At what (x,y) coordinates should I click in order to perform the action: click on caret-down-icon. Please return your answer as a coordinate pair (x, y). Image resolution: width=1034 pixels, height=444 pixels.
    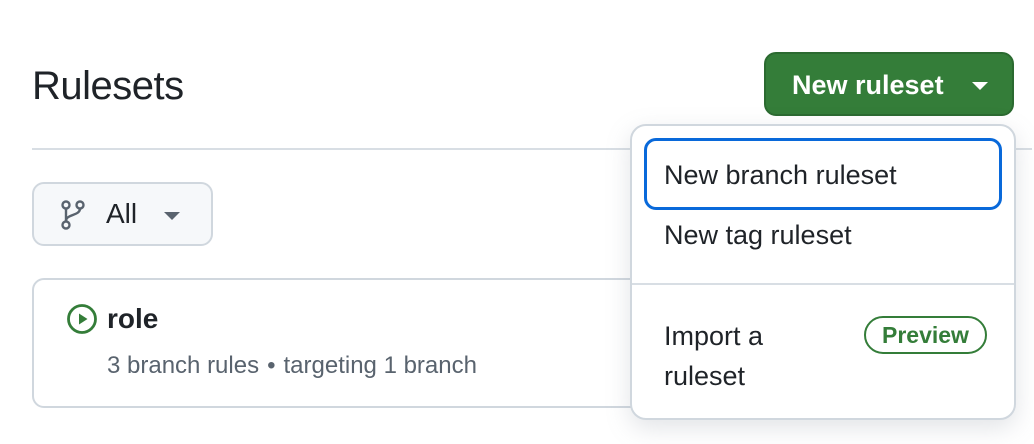
    Looking at the image, I should click on (980, 86).